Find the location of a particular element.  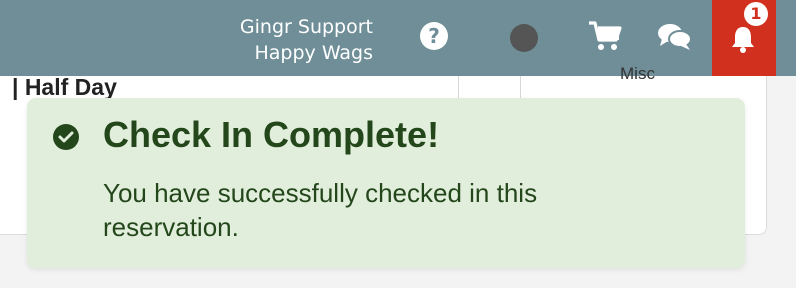

notifications-button: 1 is located at coordinates (744, 38).